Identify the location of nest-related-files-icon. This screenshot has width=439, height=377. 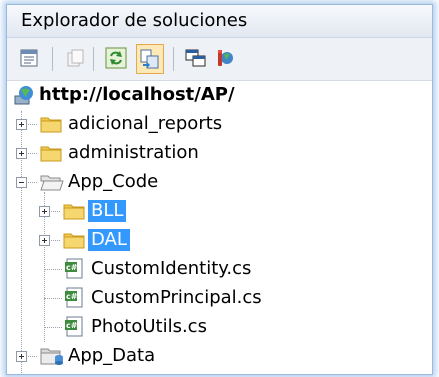
(149, 59).